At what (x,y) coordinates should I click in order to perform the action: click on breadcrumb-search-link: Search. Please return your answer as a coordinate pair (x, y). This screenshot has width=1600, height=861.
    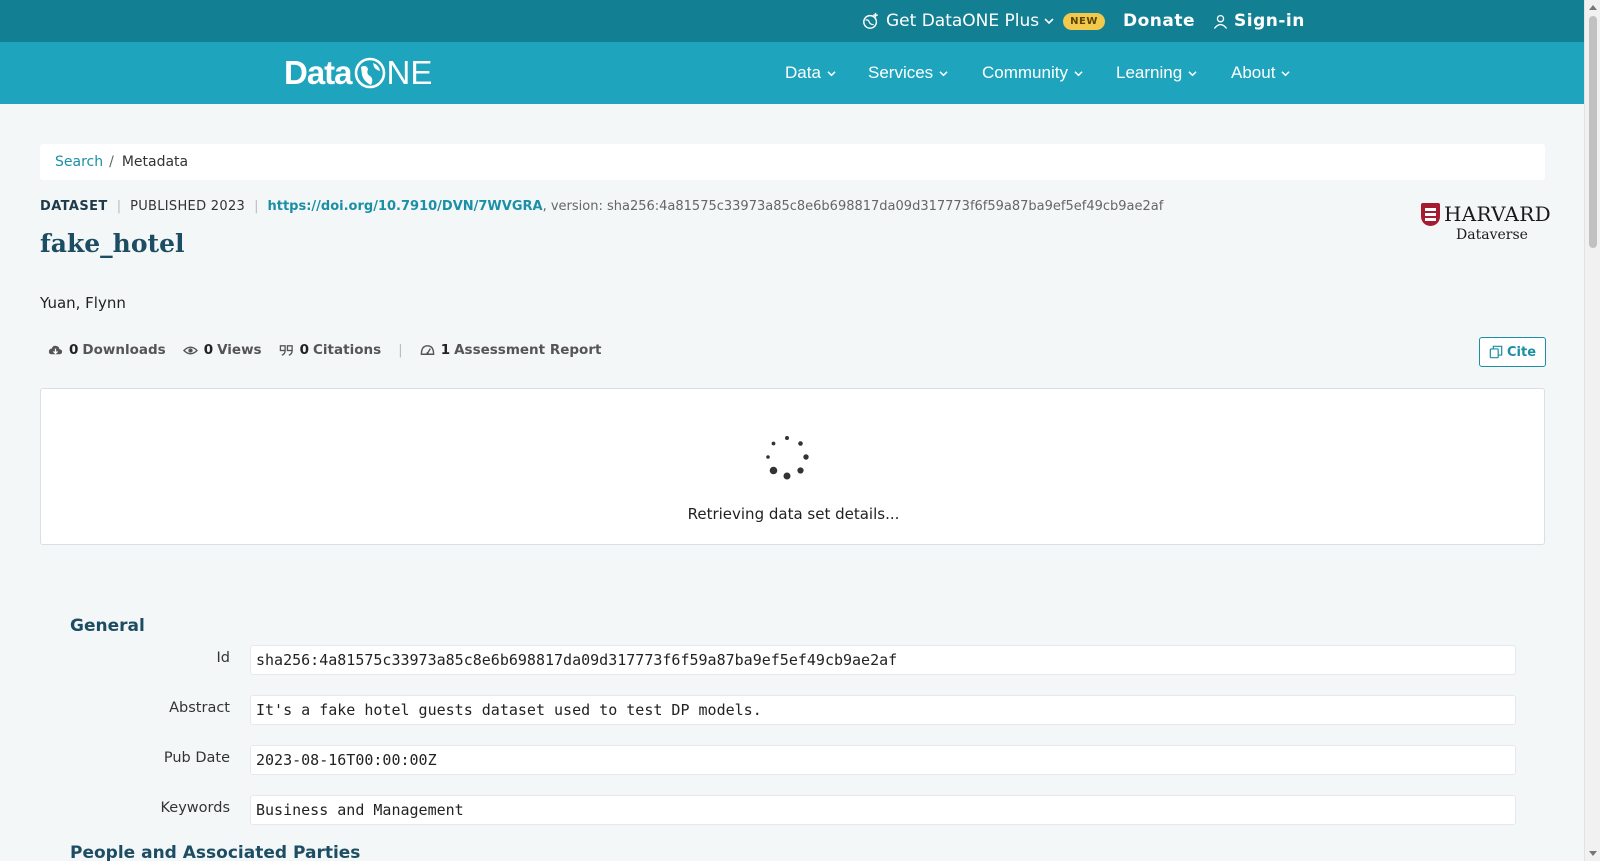
    Looking at the image, I should click on (79, 162).